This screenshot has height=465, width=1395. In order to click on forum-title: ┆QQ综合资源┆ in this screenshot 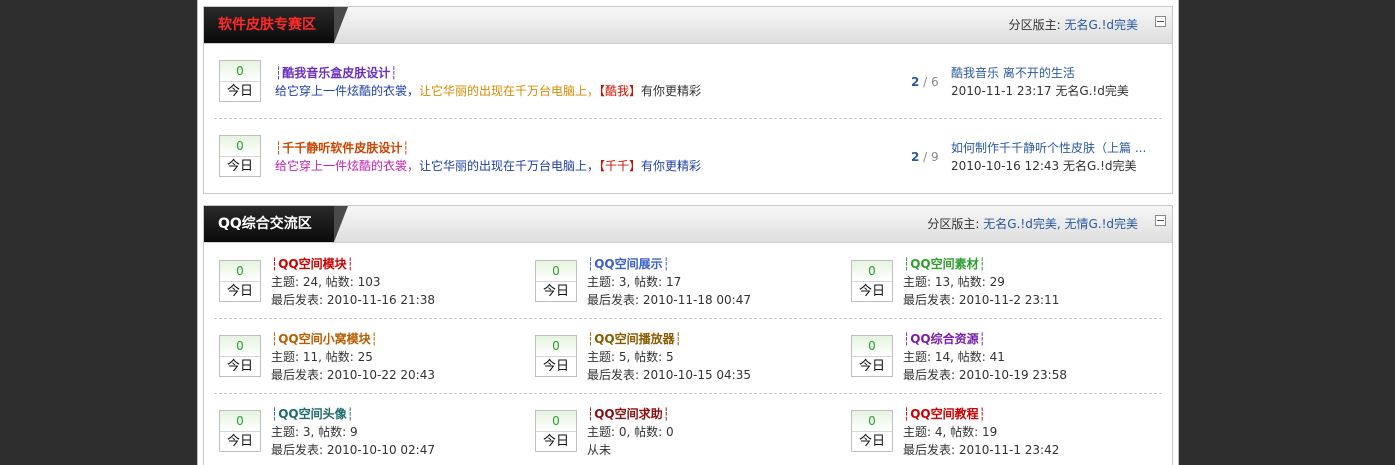, I will do `click(944, 338)`.